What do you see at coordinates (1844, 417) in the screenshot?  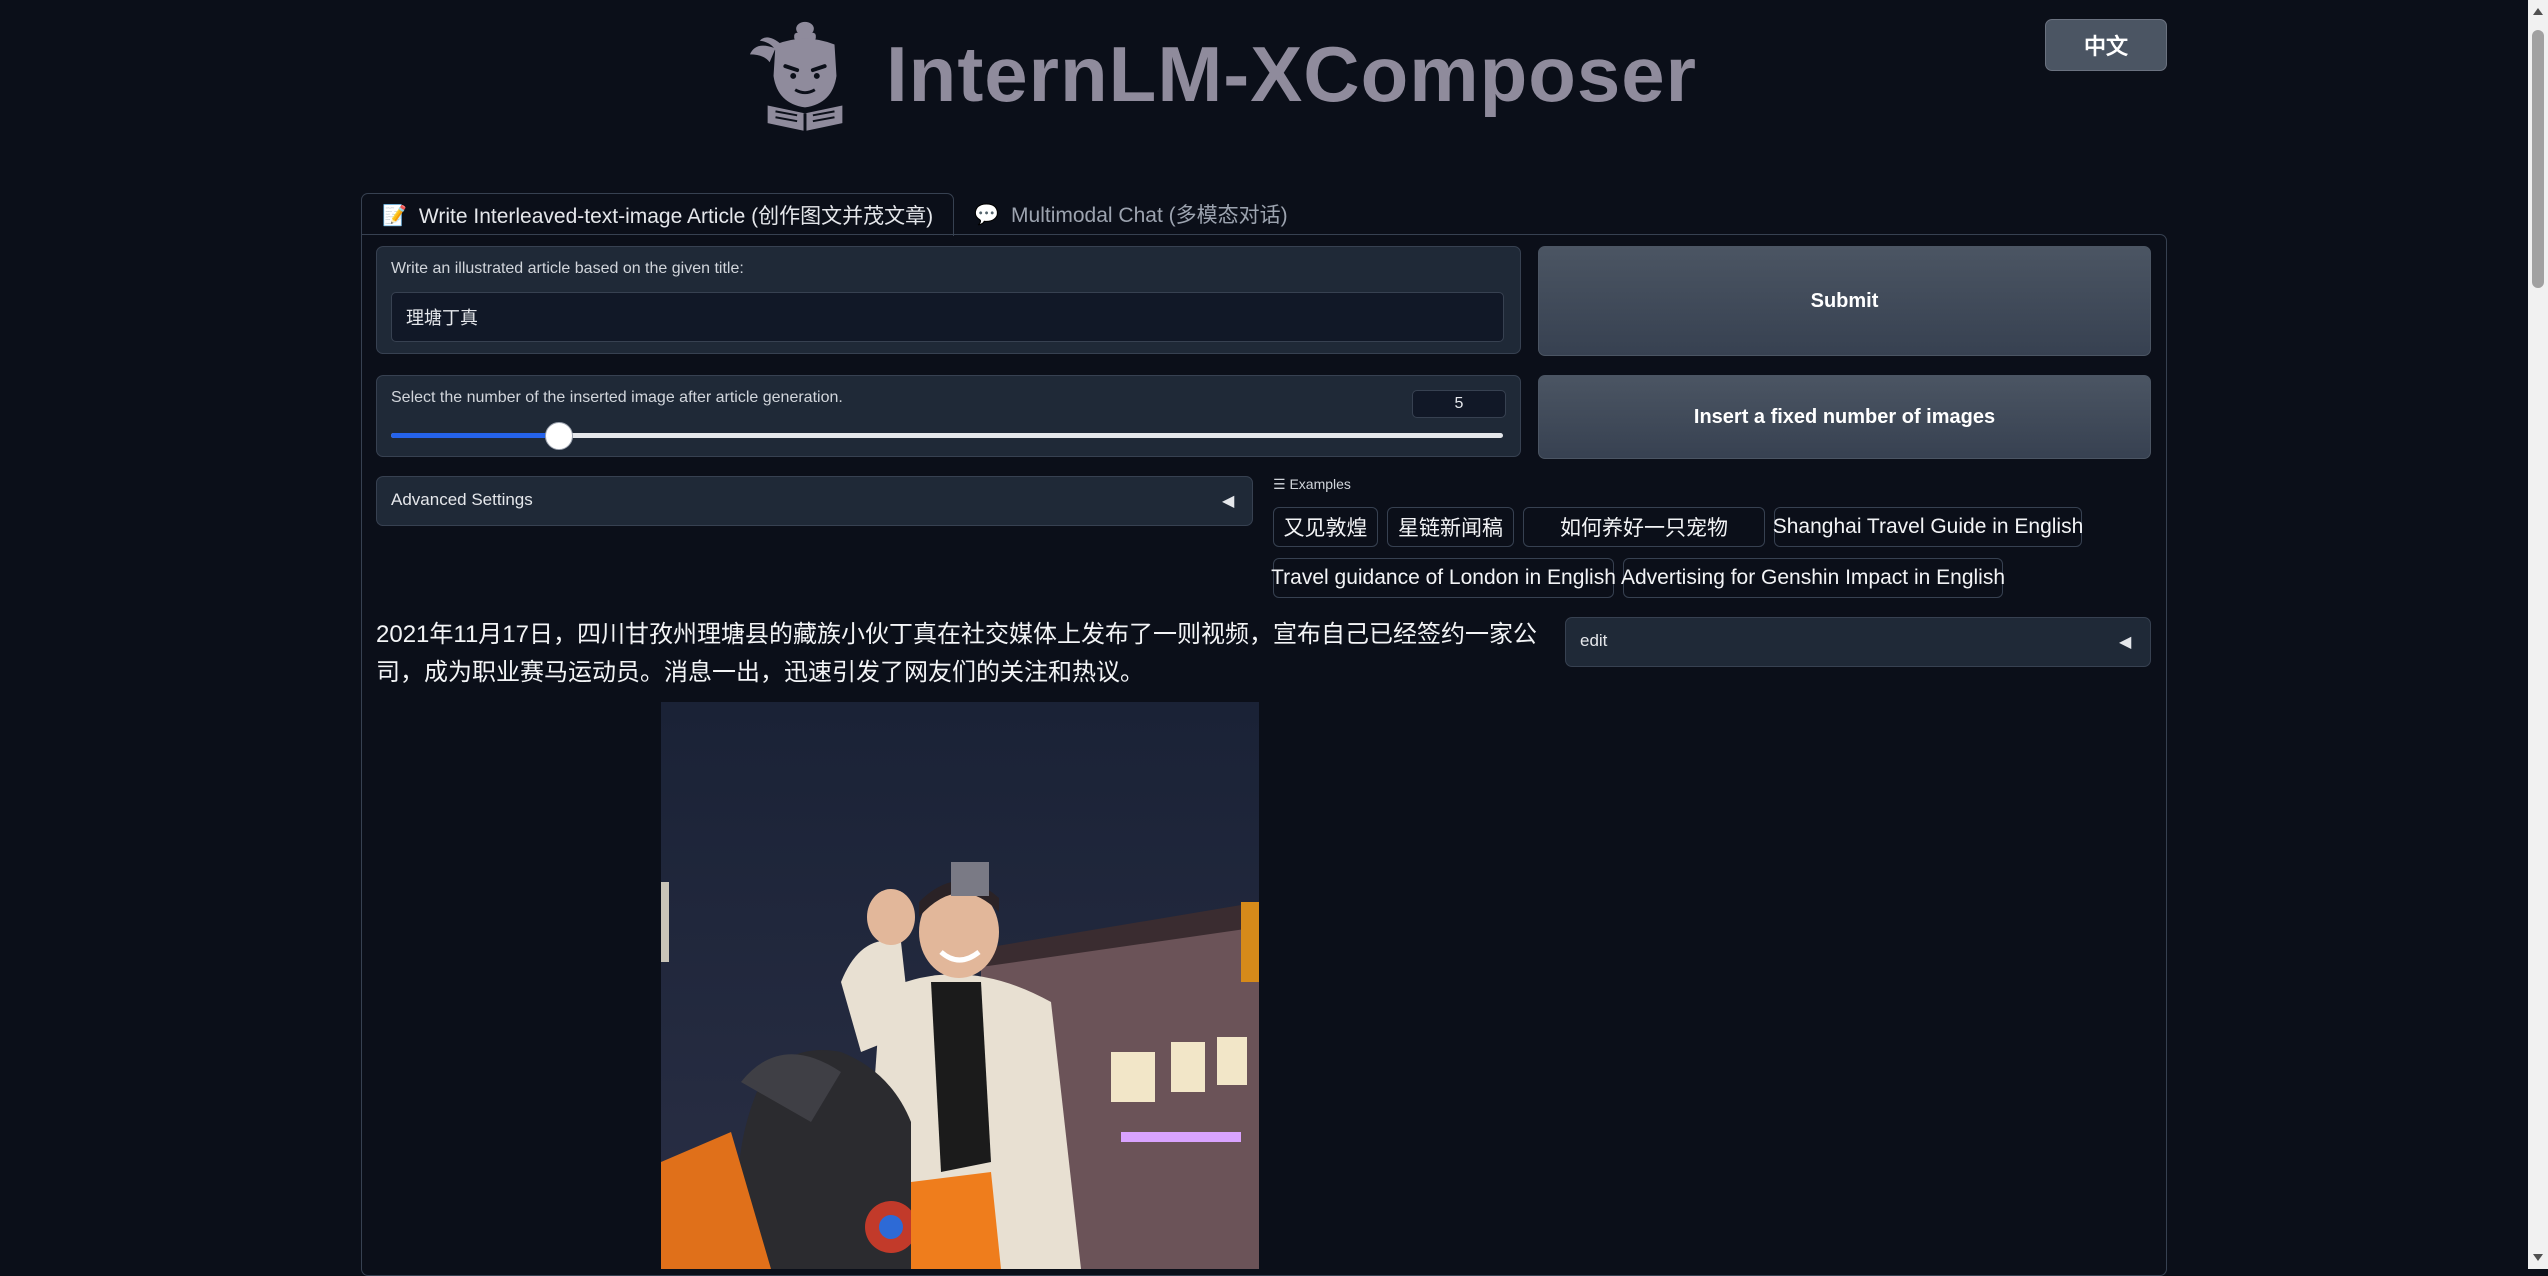 I see `insert-images-button: Insert a fixed number of images` at bounding box center [1844, 417].